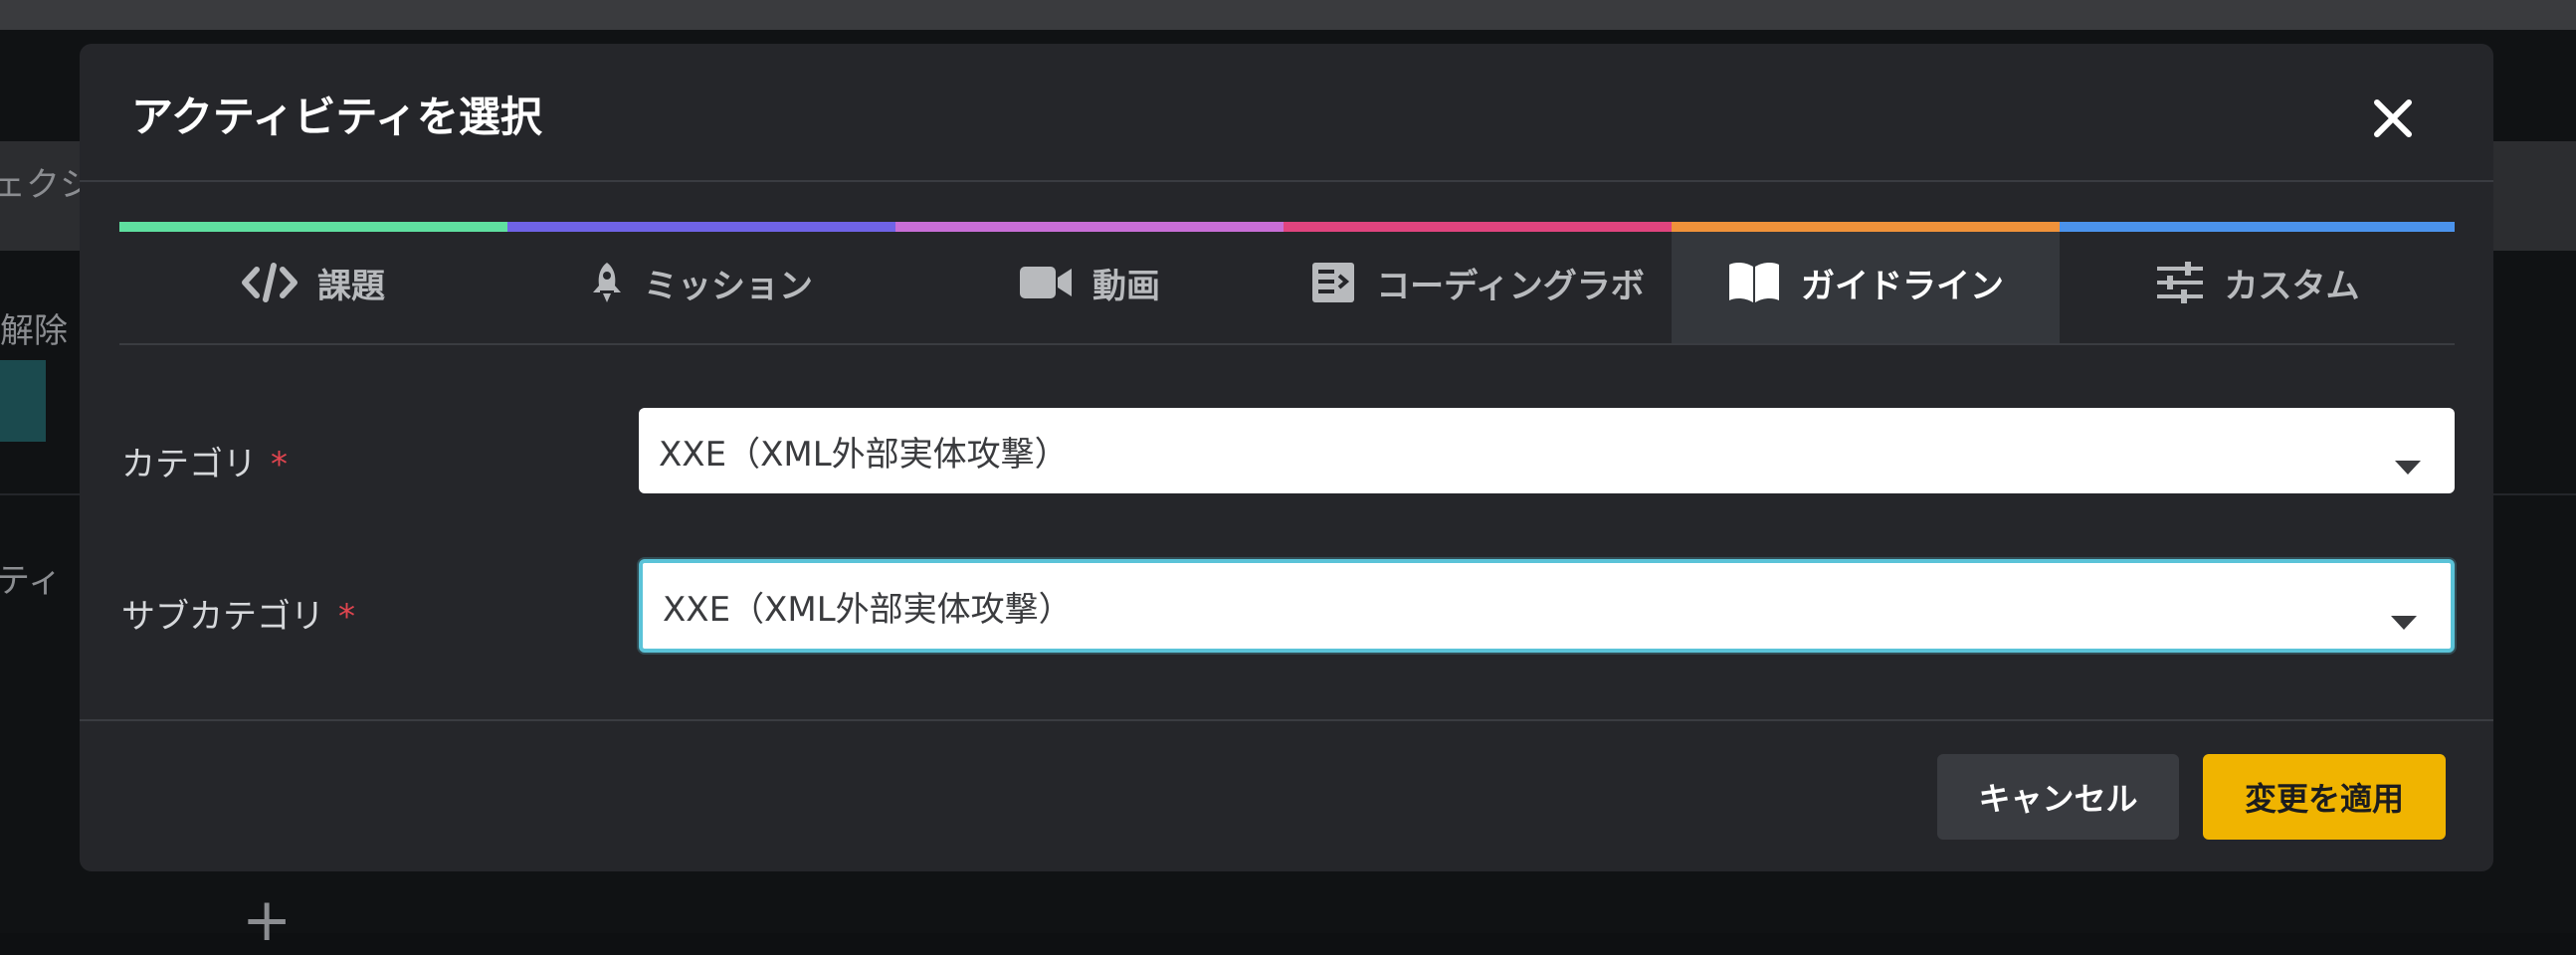 This screenshot has height=955, width=2576. What do you see at coordinates (1547, 450) in the screenshot?
I see `category-select: XXE（XML外部実体攻撃）` at bounding box center [1547, 450].